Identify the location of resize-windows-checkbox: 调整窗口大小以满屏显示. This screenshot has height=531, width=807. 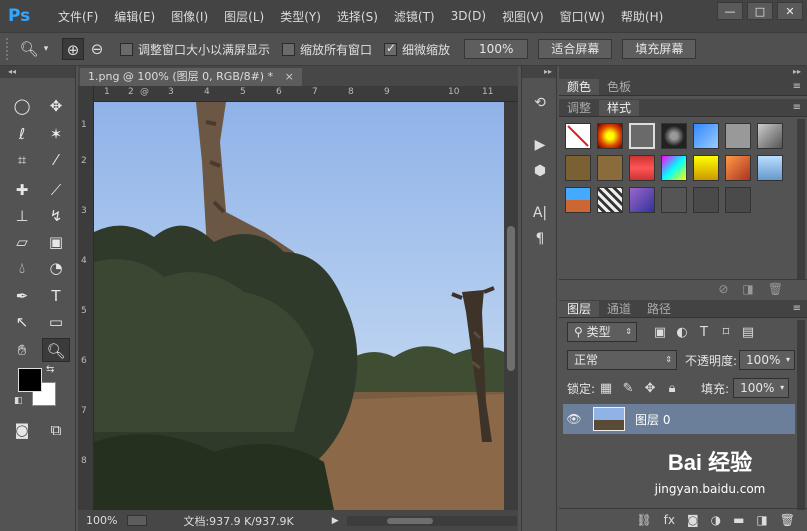
(195, 49).